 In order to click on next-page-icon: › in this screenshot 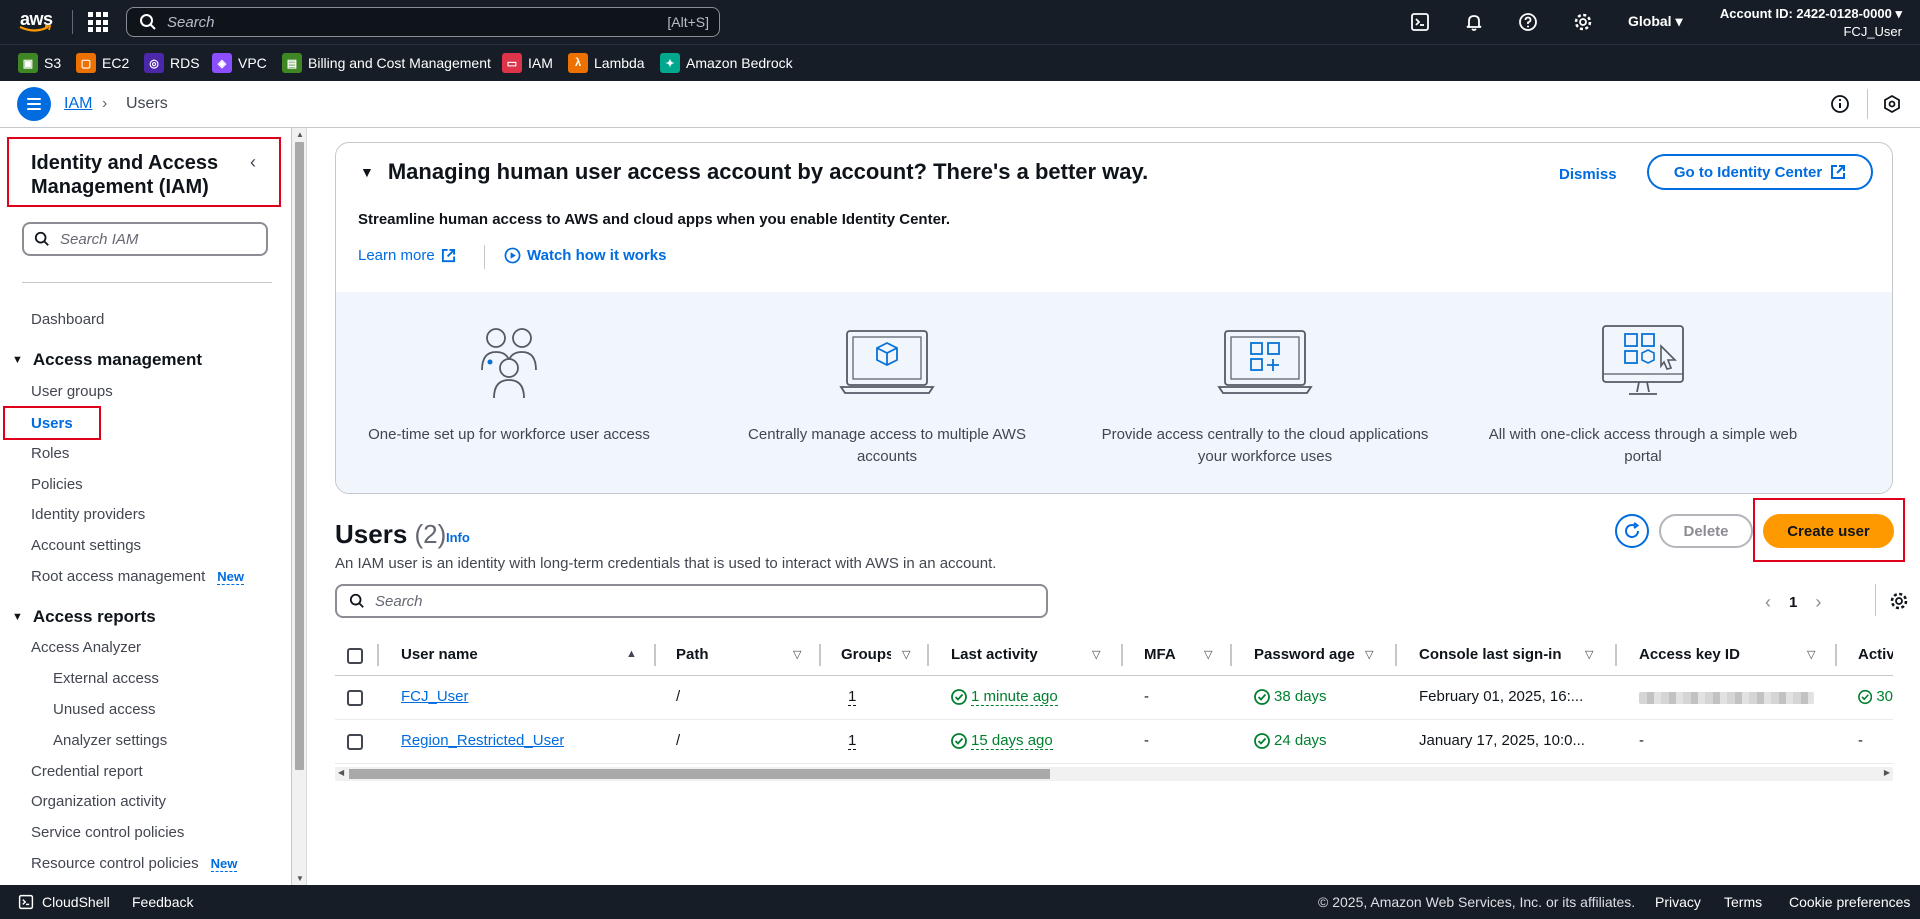, I will do `click(1818, 602)`.